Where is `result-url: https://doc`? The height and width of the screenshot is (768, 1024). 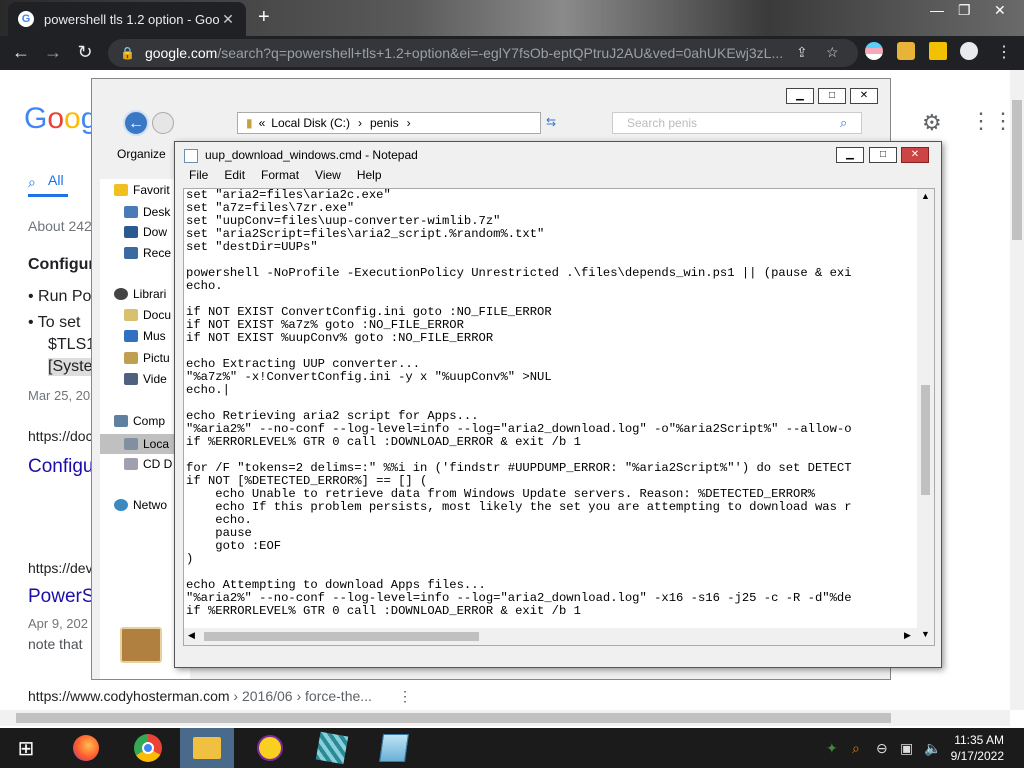 result-url: https://doc is located at coordinates (60, 436).